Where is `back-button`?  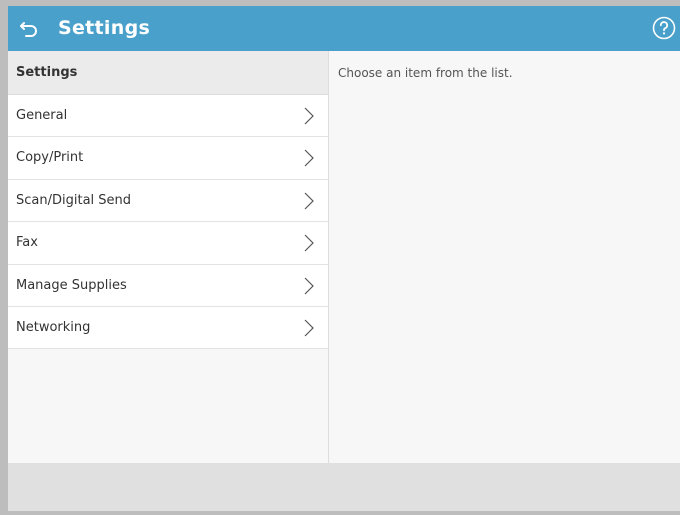 back-button is located at coordinates (29, 28).